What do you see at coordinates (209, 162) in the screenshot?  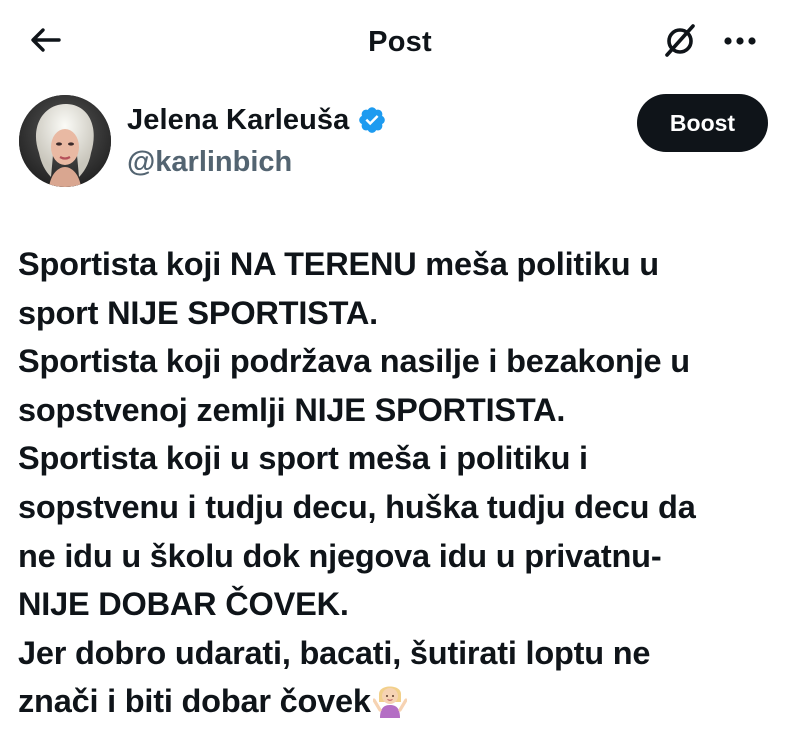 I see `user-handle: @karlinbich` at bounding box center [209, 162].